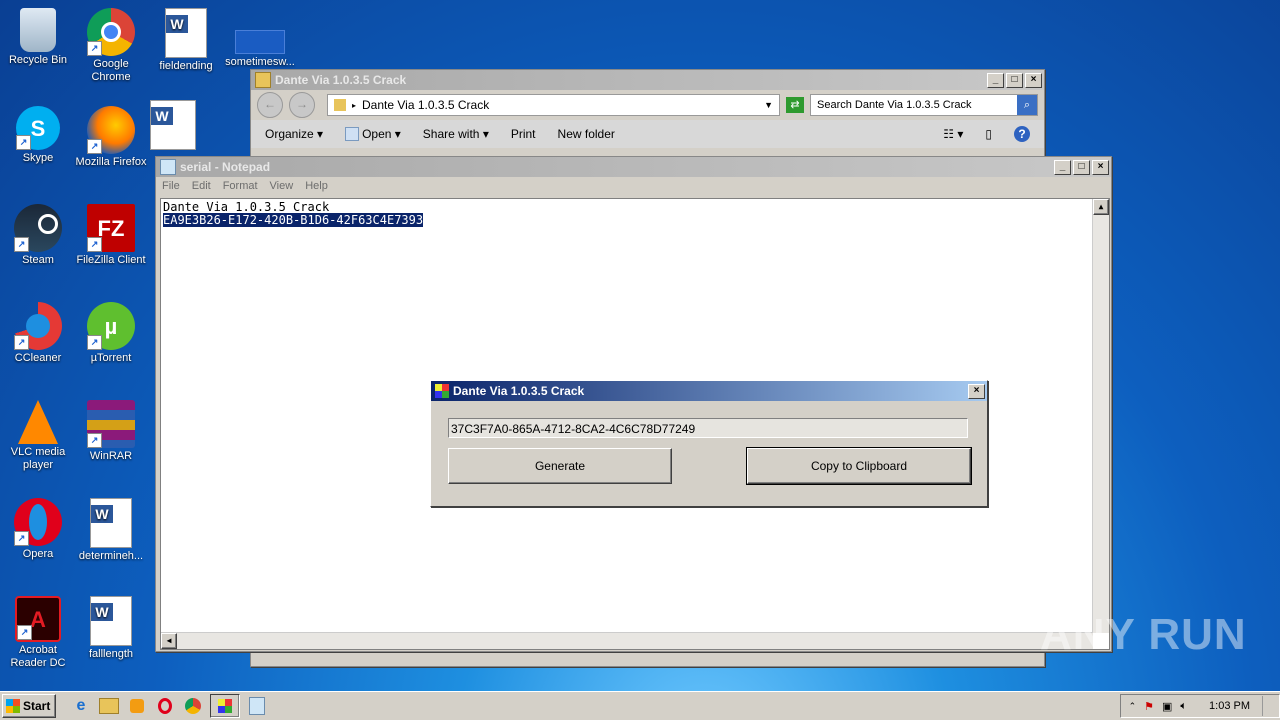  Describe the element at coordinates (111, 130) in the screenshot. I see `firefox-icon: ↗` at that location.